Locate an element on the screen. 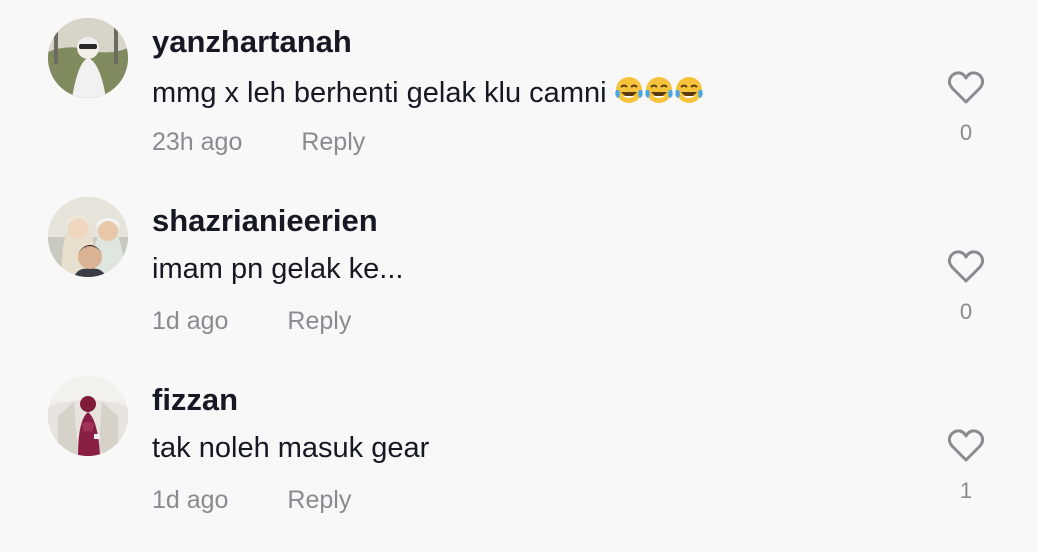 The width and height of the screenshot is (1038, 552). comment-text-body: mmg x leh berhenti gelak klu camni is located at coordinates (379, 93).